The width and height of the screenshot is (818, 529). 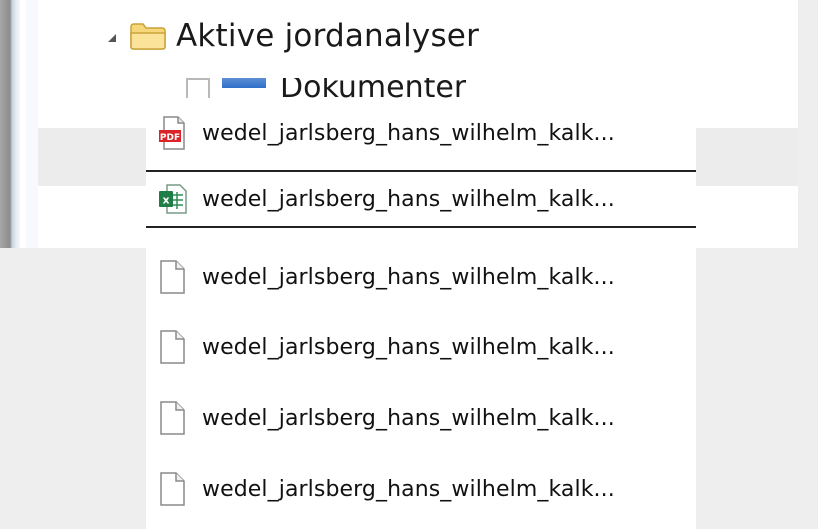 I want to click on tree-gutter, so click(x=32, y=124).